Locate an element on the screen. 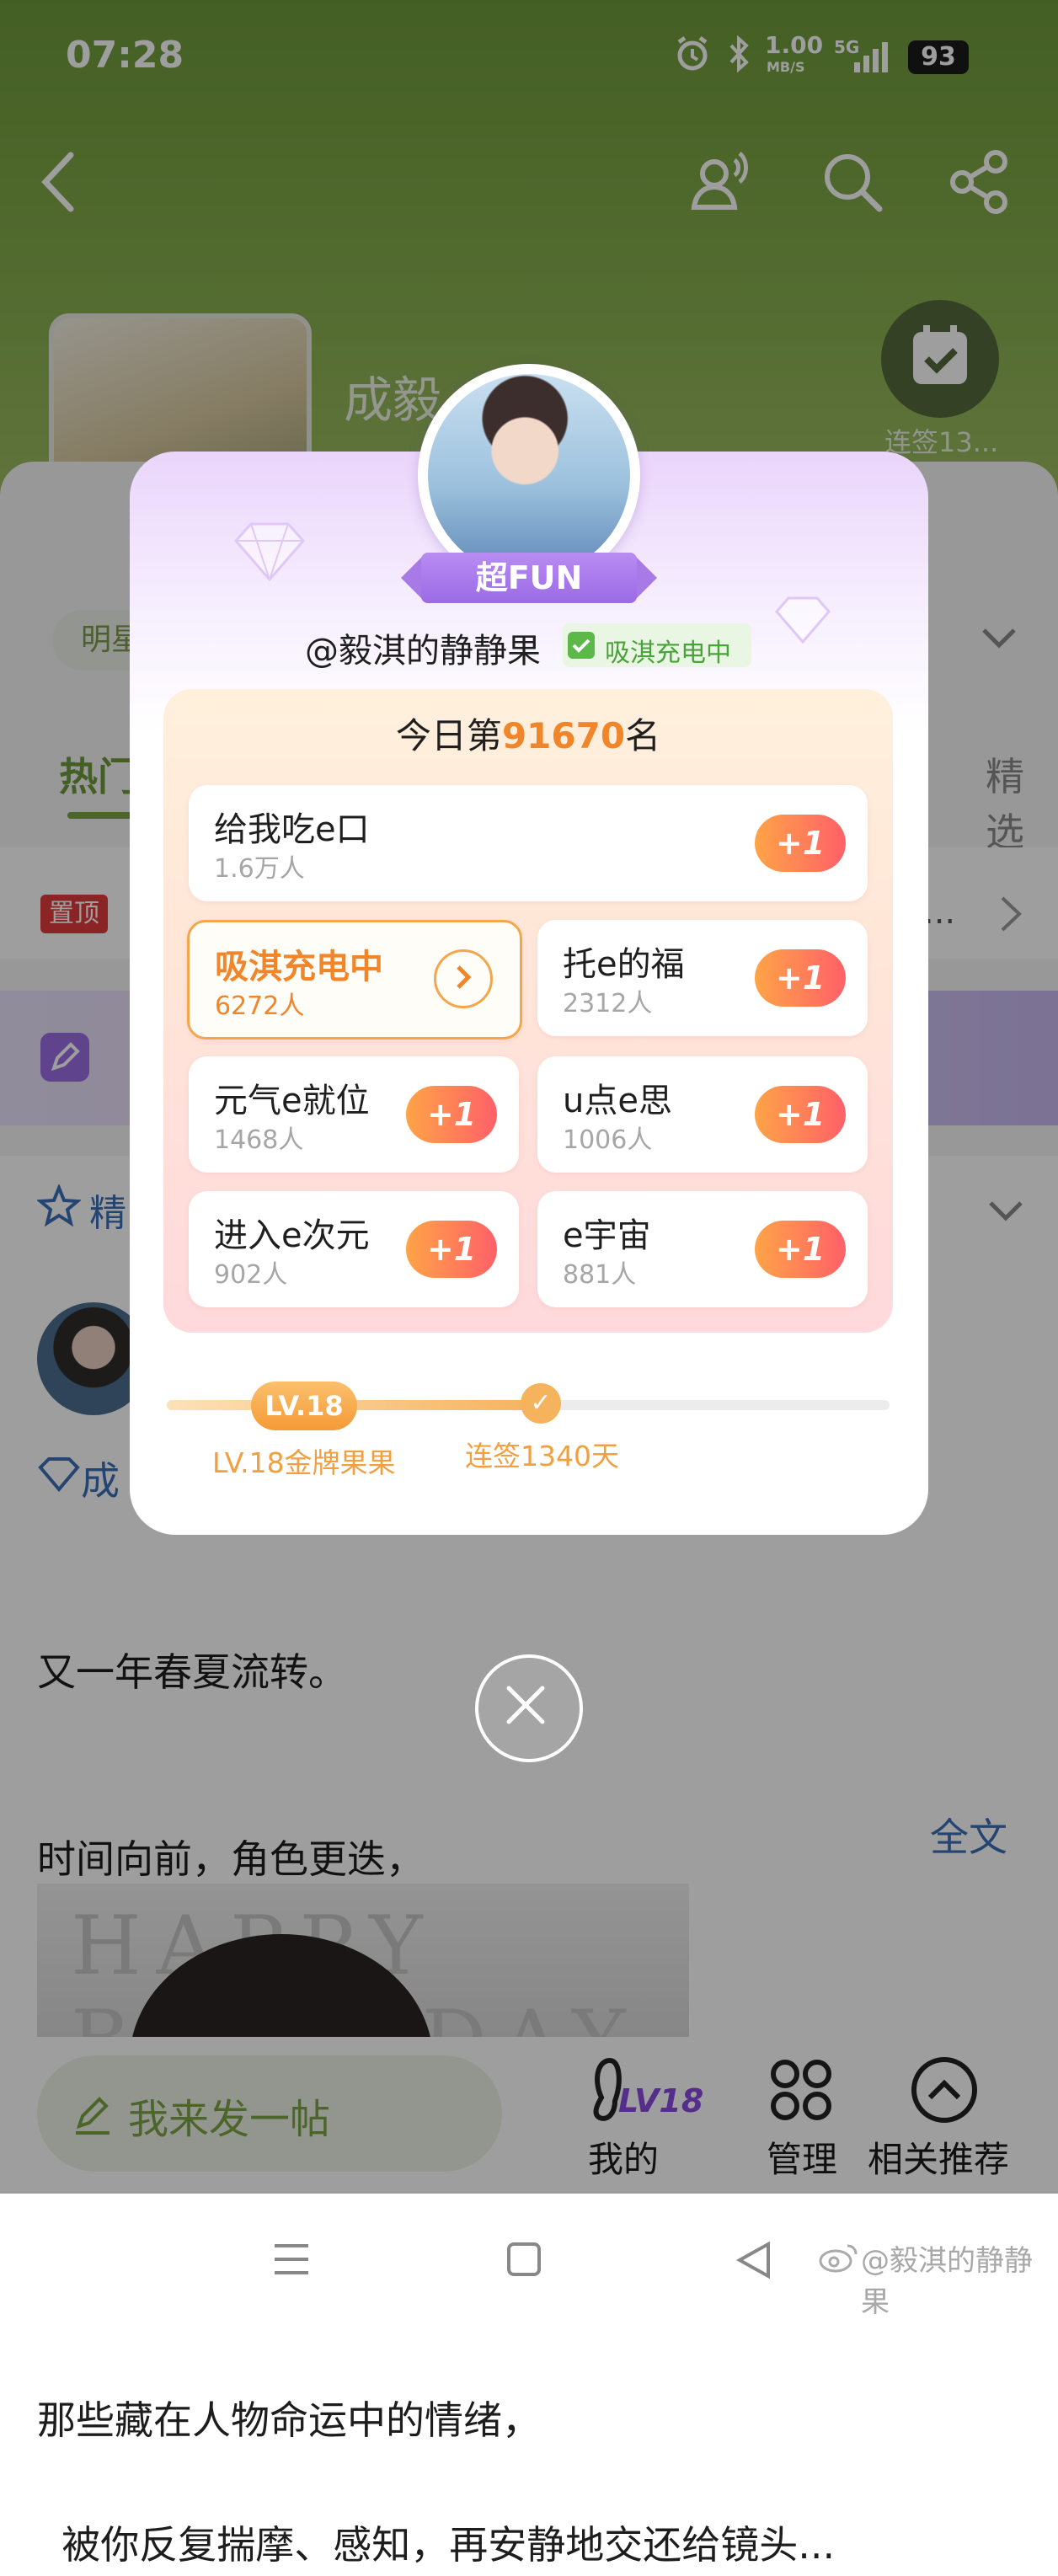  menu-icon is located at coordinates (291, 2259).